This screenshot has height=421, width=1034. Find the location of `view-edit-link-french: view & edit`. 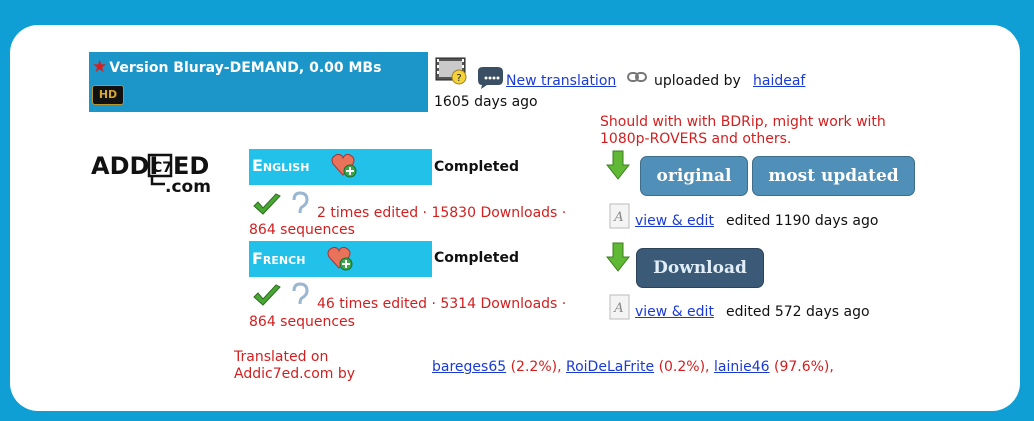

view-edit-link-french: view & edit is located at coordinates (674, 312).